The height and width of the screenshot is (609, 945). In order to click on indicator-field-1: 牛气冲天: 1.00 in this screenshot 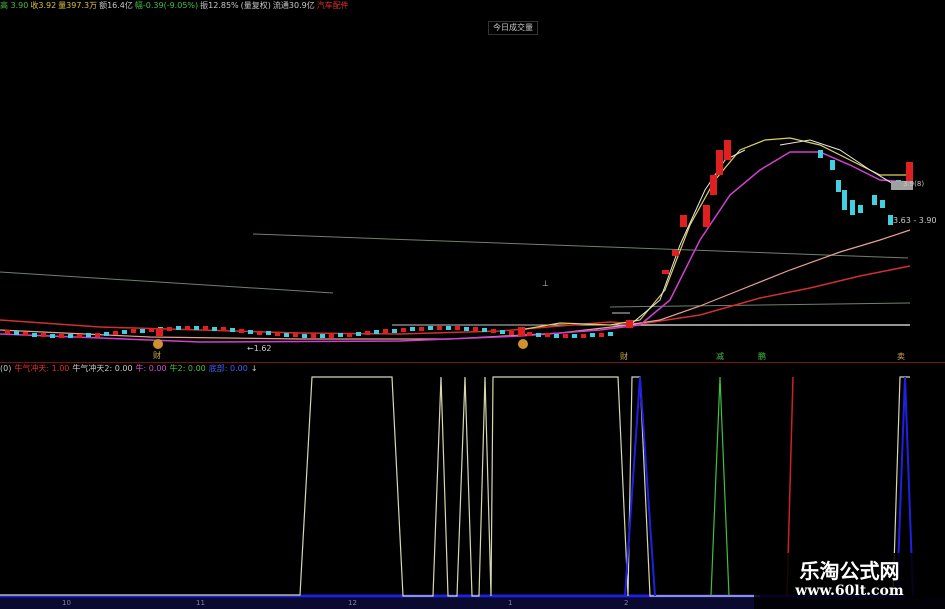, I will do `click(42, 368)`.